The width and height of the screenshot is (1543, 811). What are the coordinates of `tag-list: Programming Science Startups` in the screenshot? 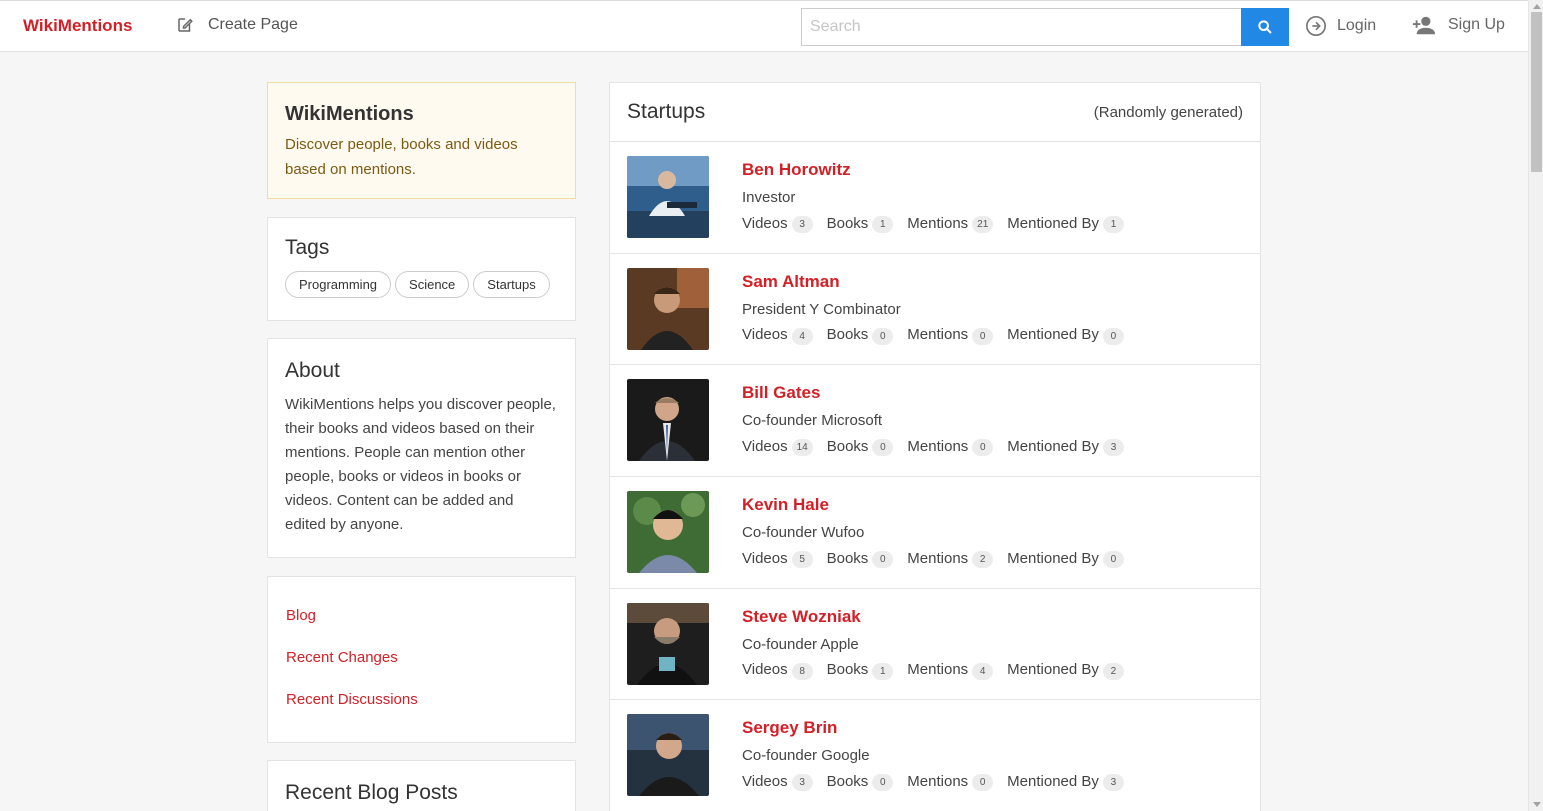 It's located at (421, 284).